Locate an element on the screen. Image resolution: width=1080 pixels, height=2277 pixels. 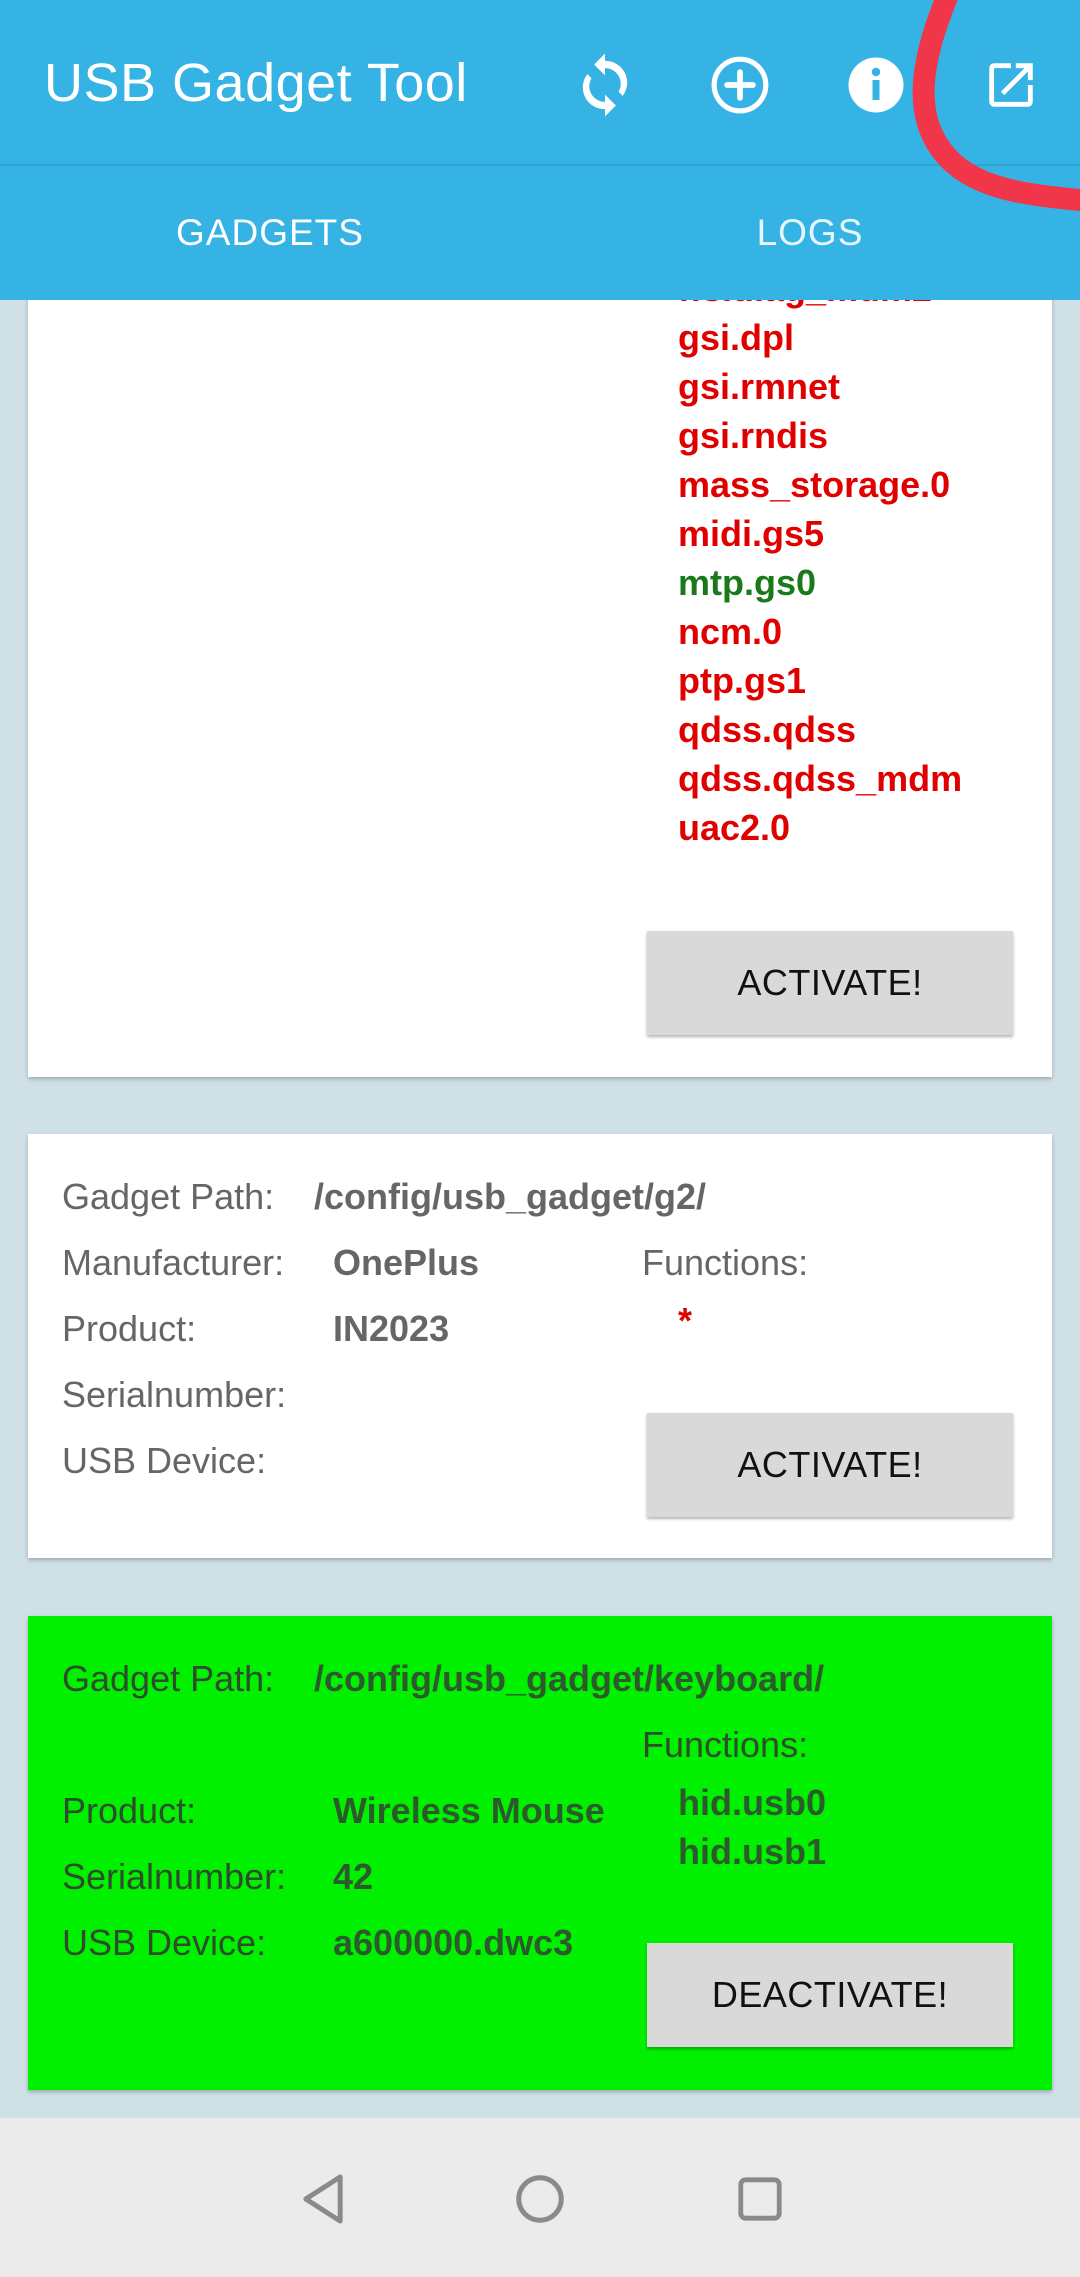
app-bar: USB Gadget Tool GADGETS LOGS is located at coordinates (540, 150).